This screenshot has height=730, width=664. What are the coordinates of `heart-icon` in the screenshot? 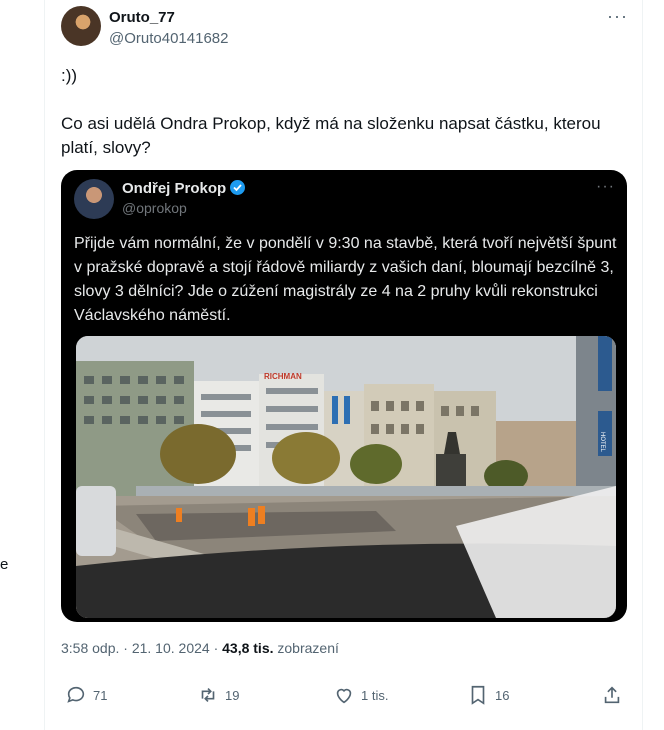 It's located at (344, 696).